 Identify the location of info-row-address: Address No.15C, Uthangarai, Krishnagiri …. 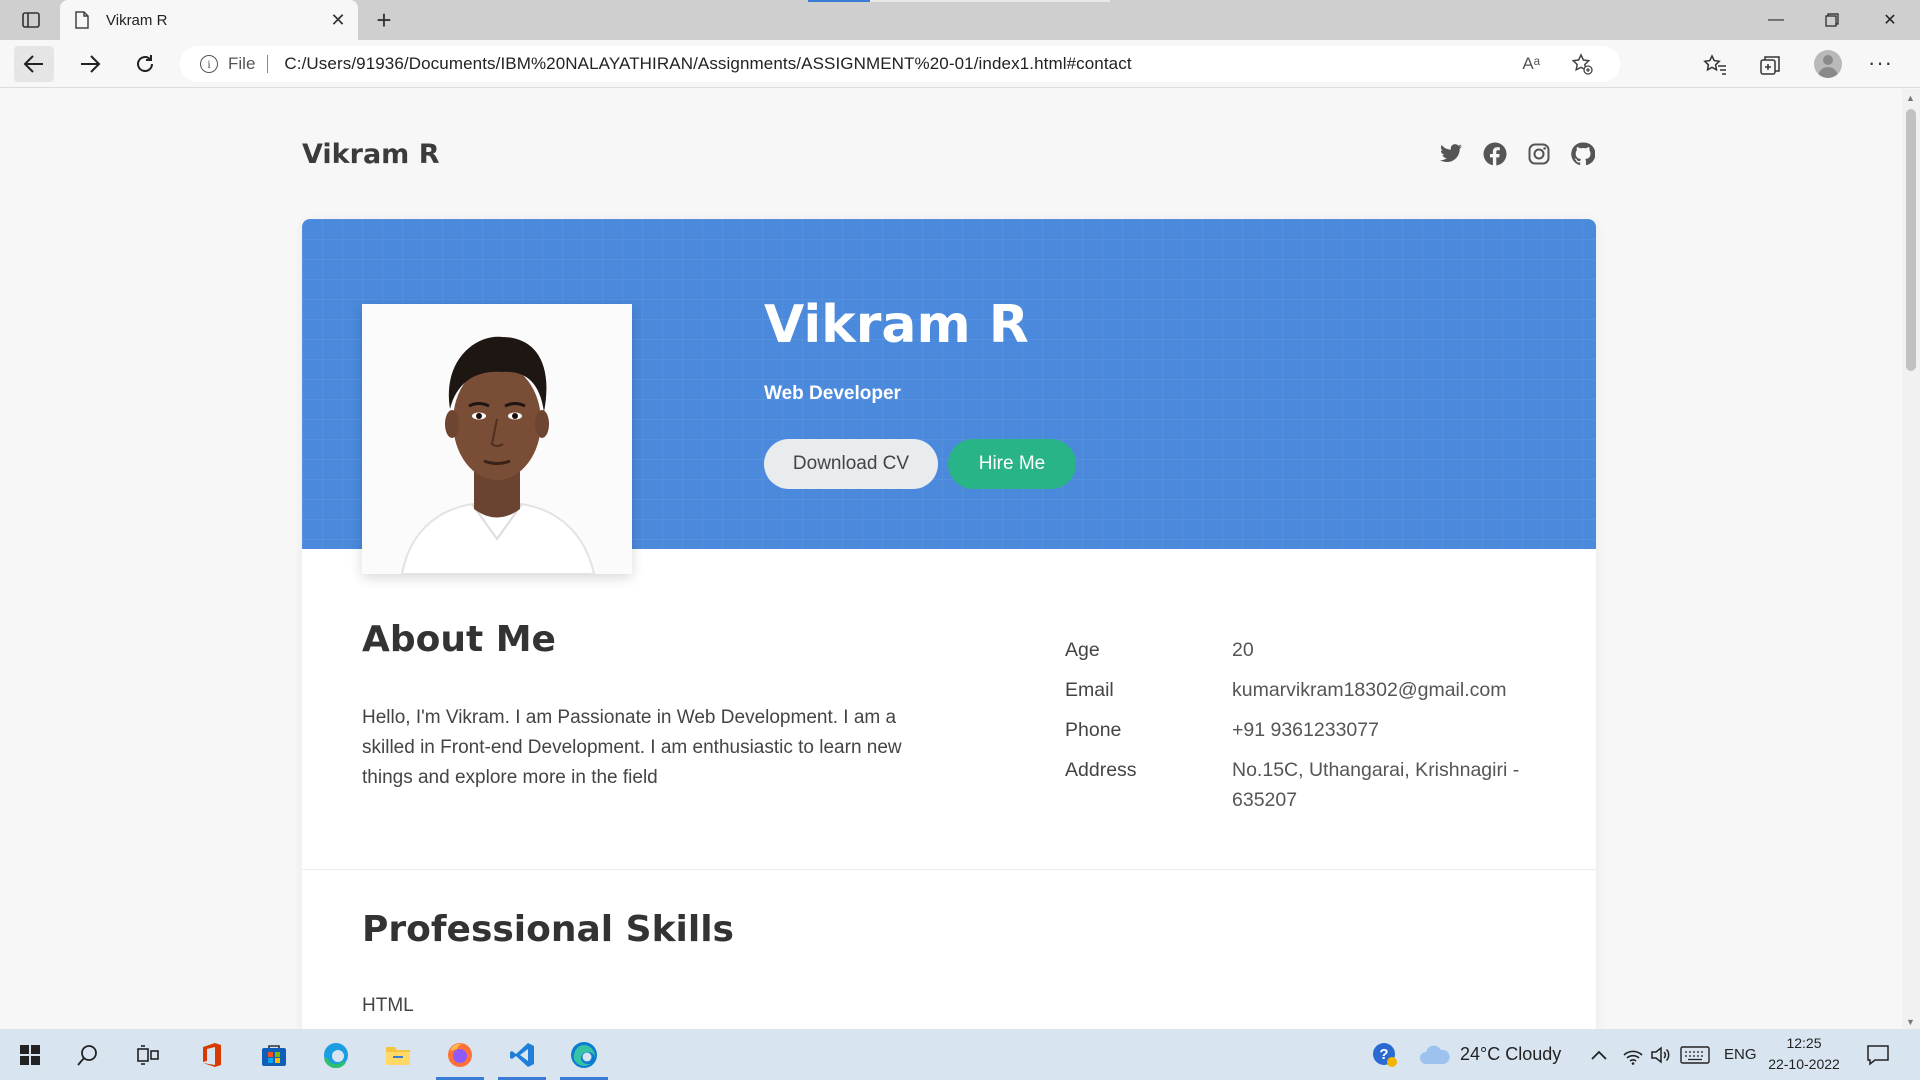
(1308, 785).